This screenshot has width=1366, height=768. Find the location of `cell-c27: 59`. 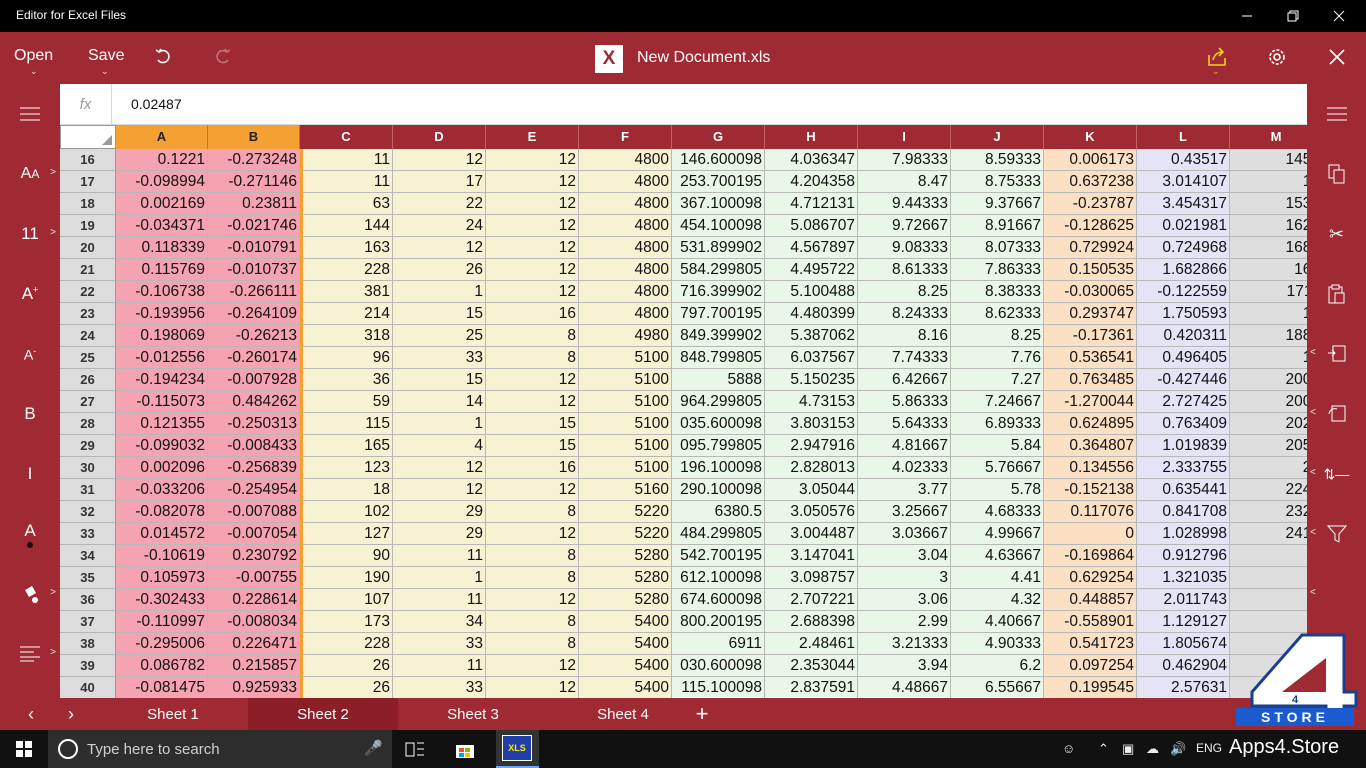

cell-c27: 59 is located at coordinates (346, 402).